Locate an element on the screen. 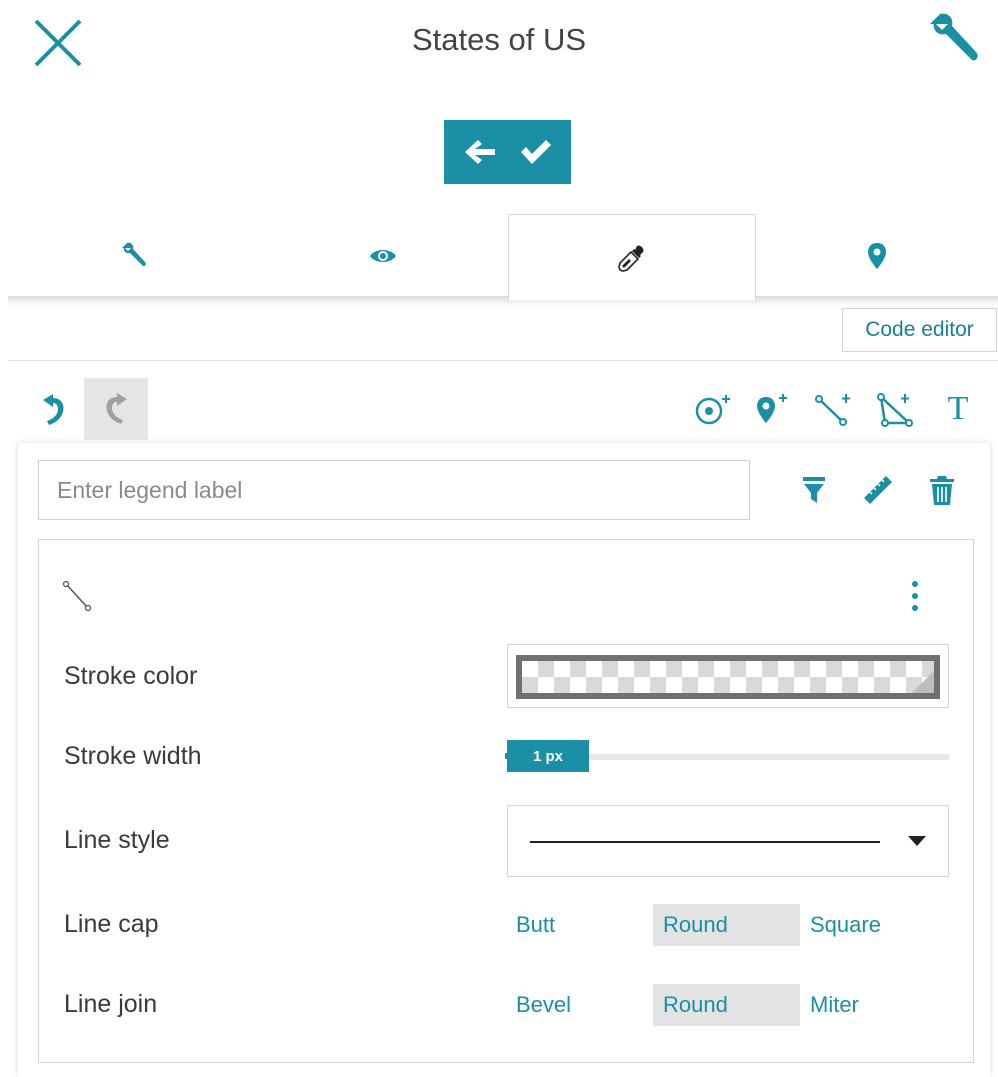  legend-label-input is located at coordinates (394, 490).